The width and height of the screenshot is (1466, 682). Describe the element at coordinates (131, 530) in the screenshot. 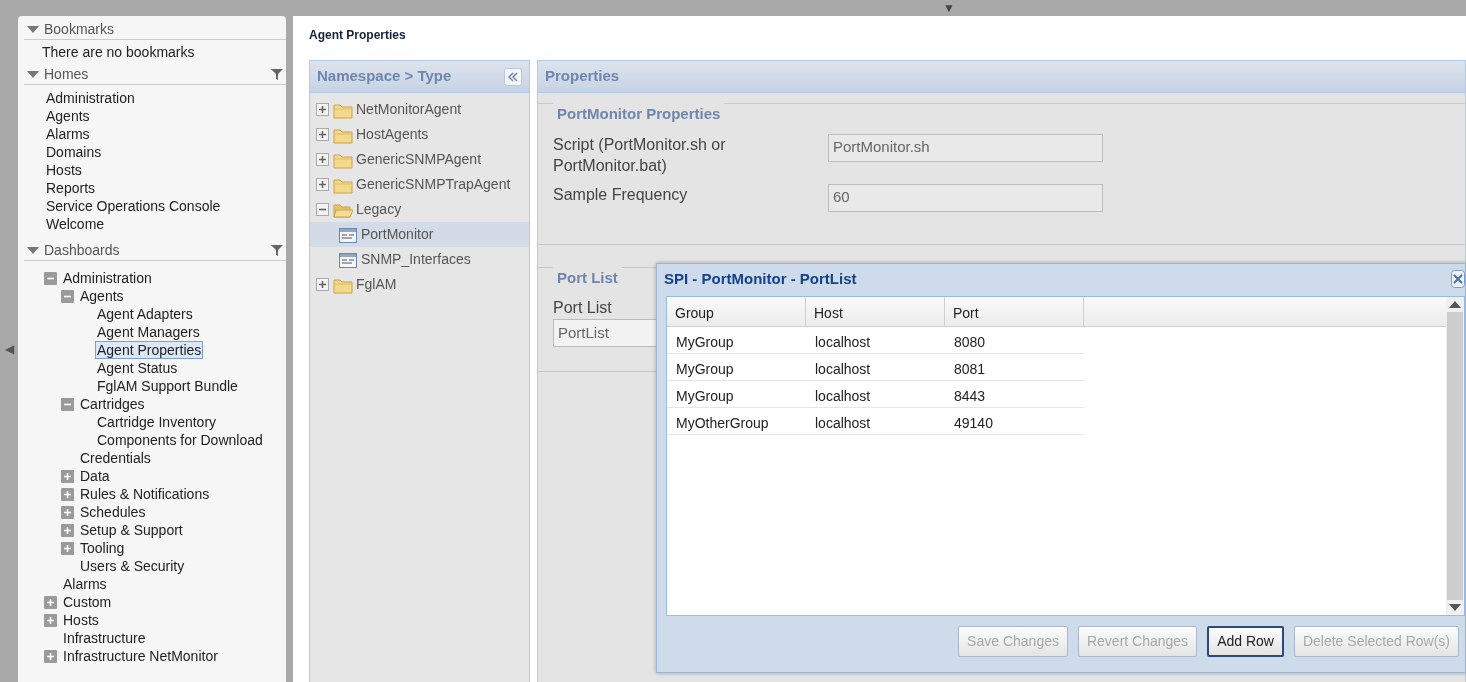

I see `tree-item: Setup & Support` at that location.